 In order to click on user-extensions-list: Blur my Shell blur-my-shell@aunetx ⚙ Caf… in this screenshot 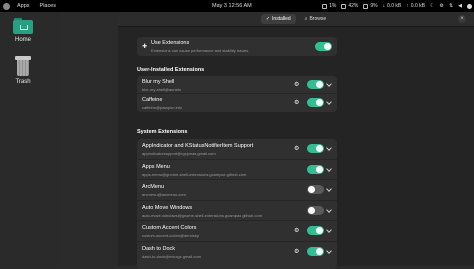, I will do `click(237, 94)`.